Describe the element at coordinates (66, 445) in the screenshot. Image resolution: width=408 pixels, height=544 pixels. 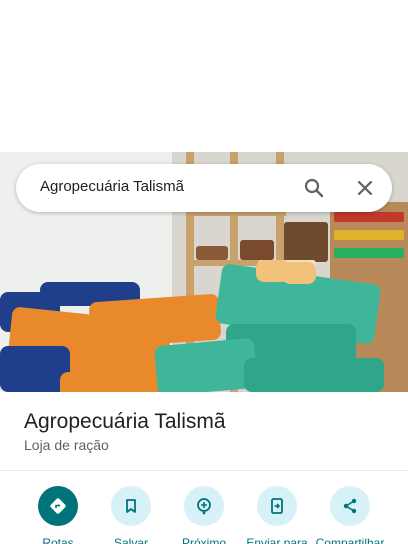
I see `place-category: Loja de ração` at that location.